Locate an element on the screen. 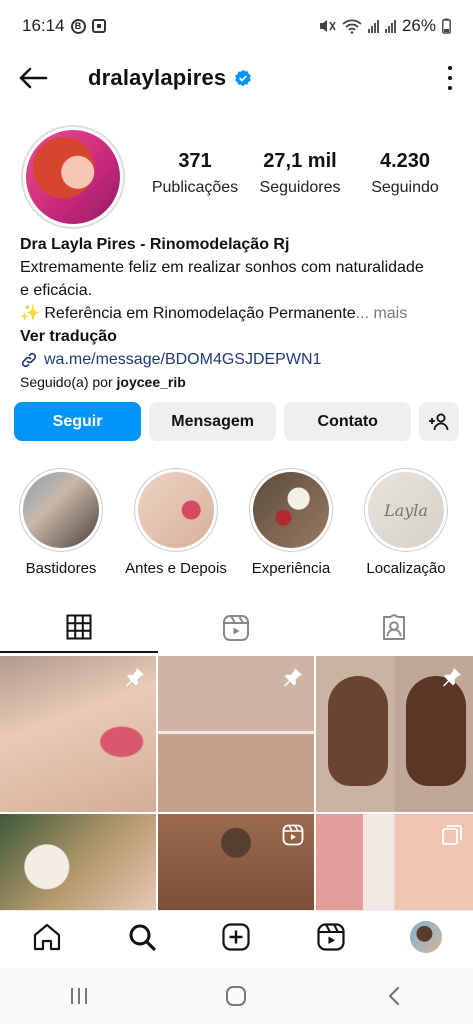 The height and width of the screenshot is (1024, 473). nav-reels is located at coordinates (331, 937).